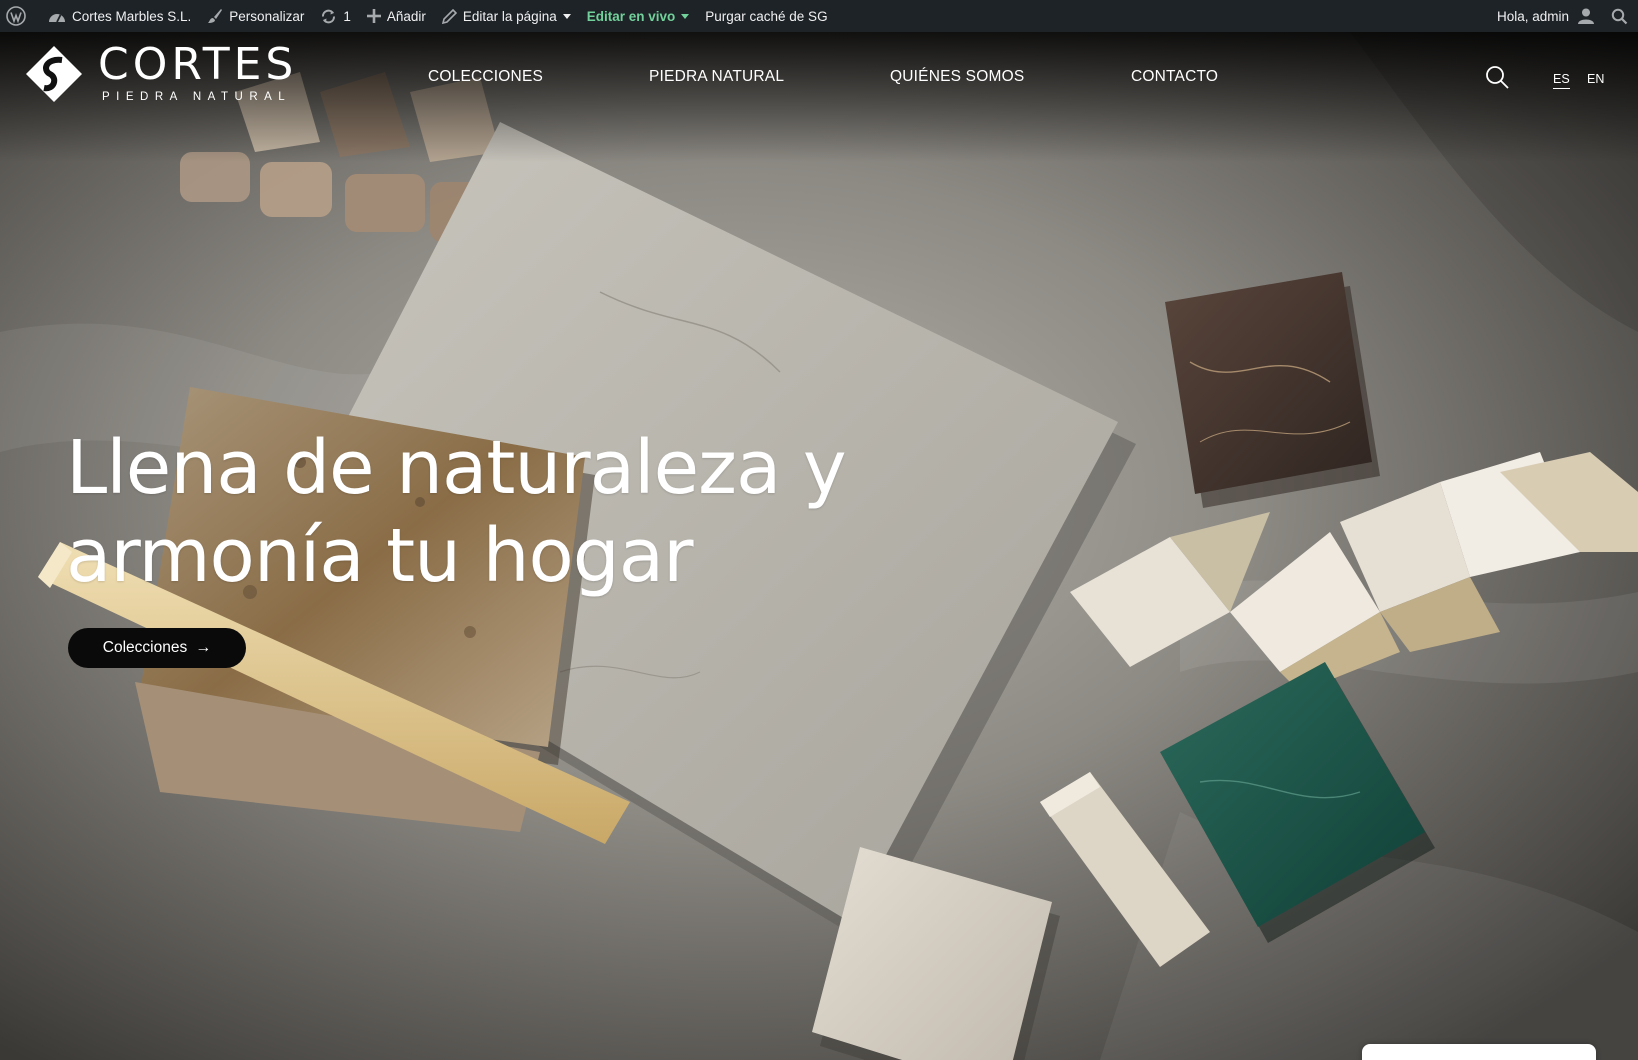 The width and height of the screenshot is (1638, 1060). I want to click on customize-link: Personalizar, so click(255, 16).